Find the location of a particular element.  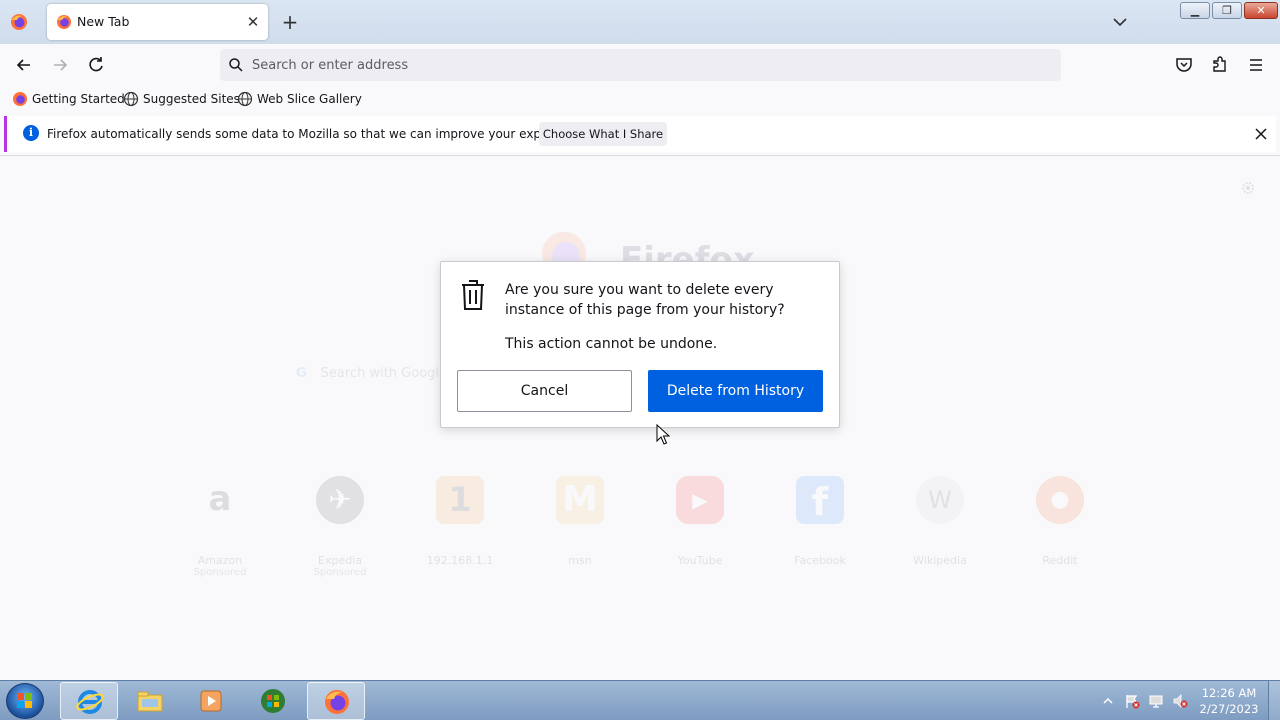

tab-close-icon: ✕ is located at coordinates (253, 22).